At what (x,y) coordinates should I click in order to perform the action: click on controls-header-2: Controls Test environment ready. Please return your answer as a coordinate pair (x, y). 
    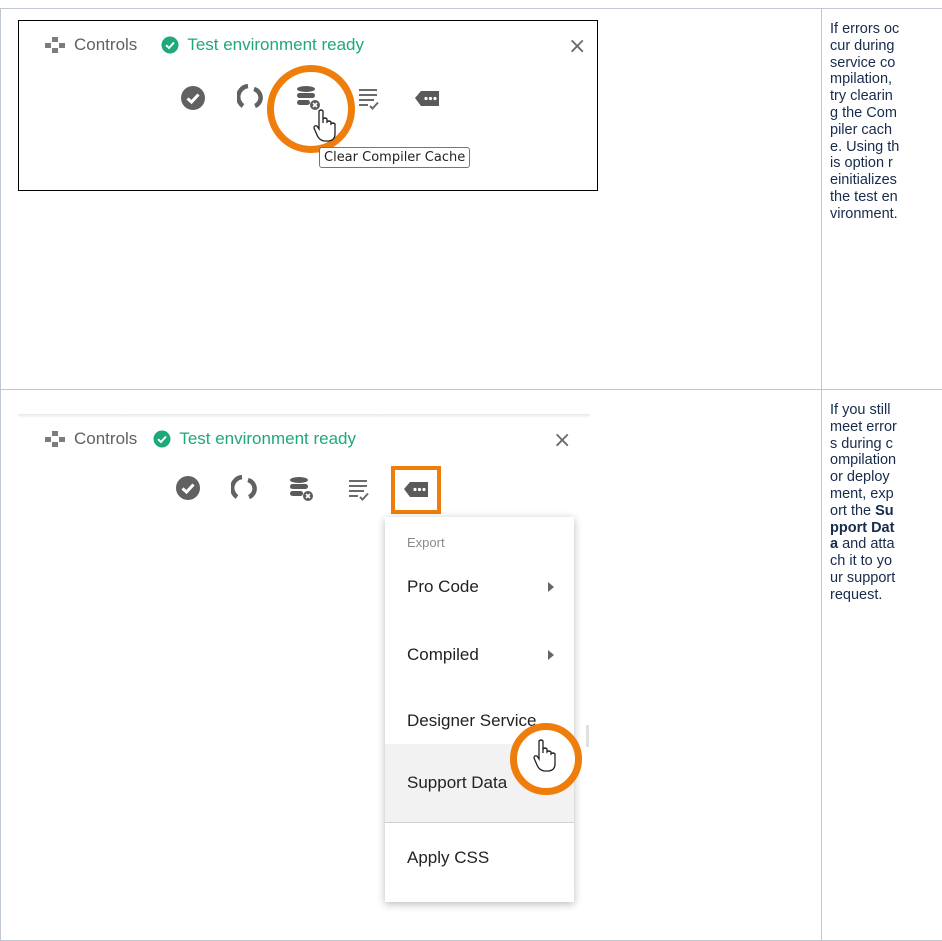
    Looking at the image, I should click on (200, 439).